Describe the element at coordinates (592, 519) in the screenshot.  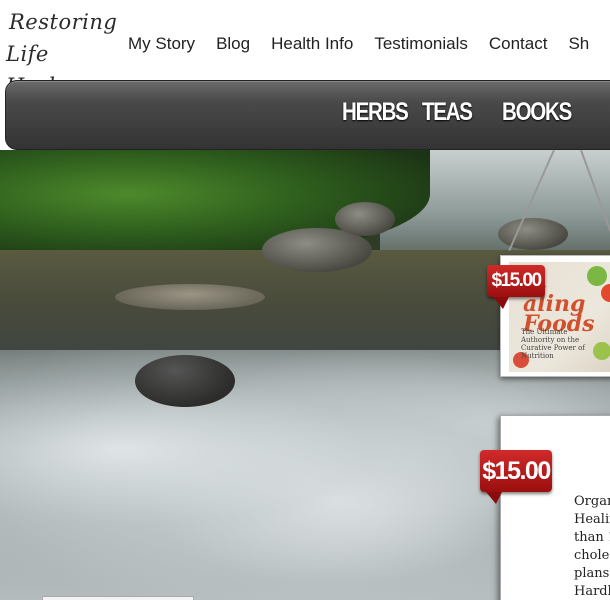
I see `description-line: Healin` at that location.